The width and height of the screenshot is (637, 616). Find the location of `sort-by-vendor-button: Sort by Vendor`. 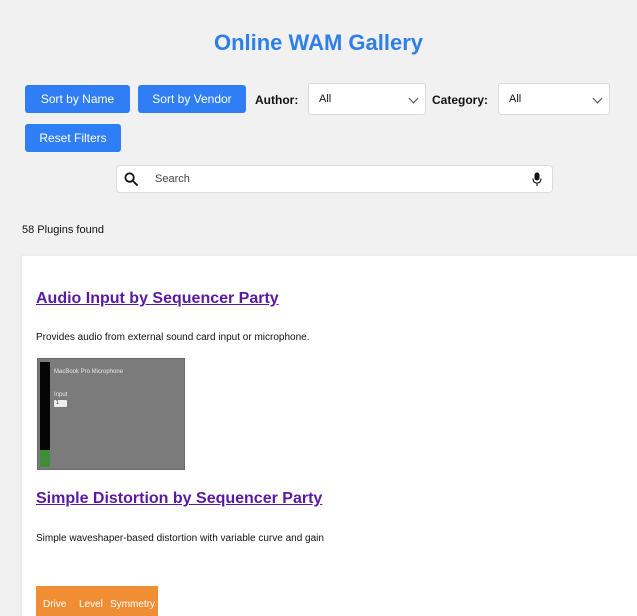

sort-by-vendor-button: Sort by Vendor is located at coordinates (192, 99).